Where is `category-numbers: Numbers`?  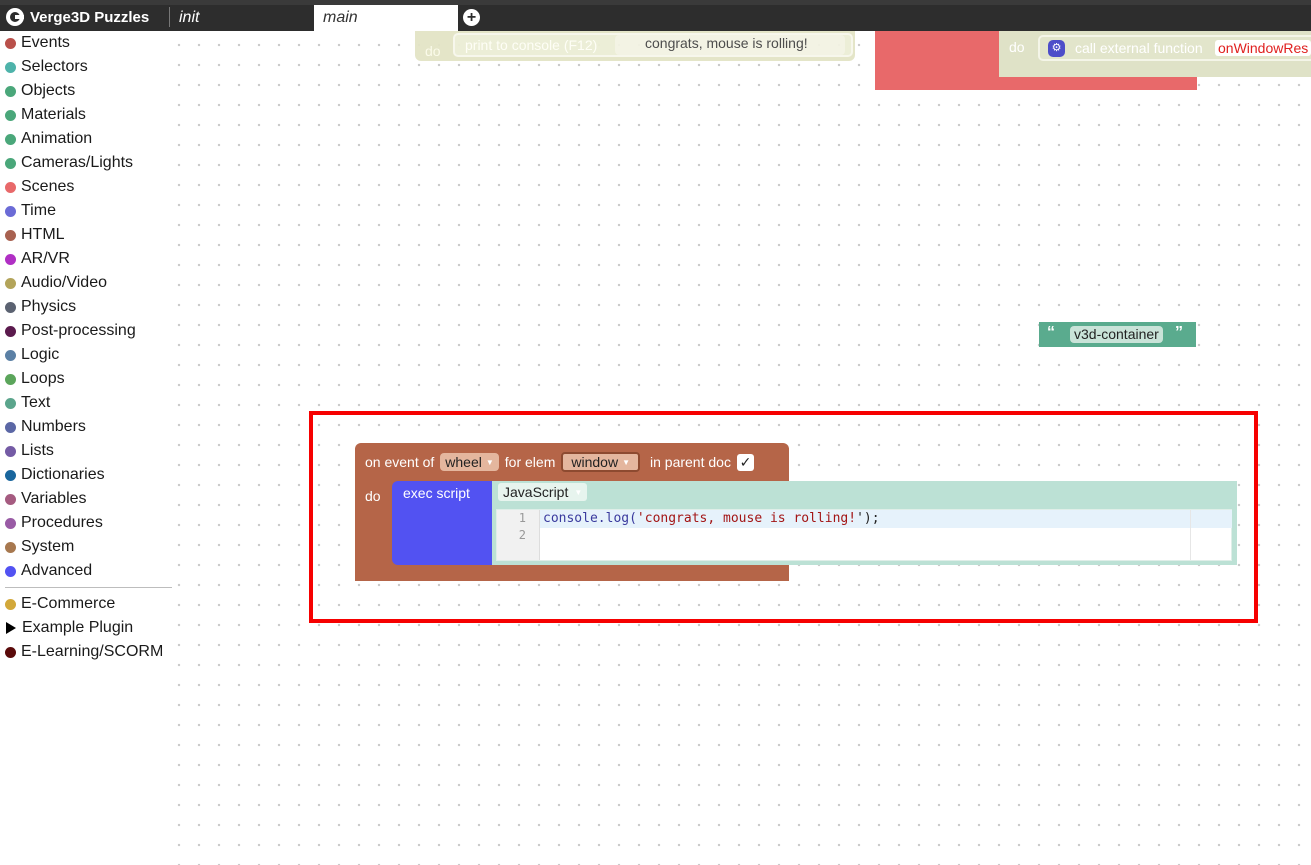
category-numbers: Numbers is located at coordinates (88, 427).